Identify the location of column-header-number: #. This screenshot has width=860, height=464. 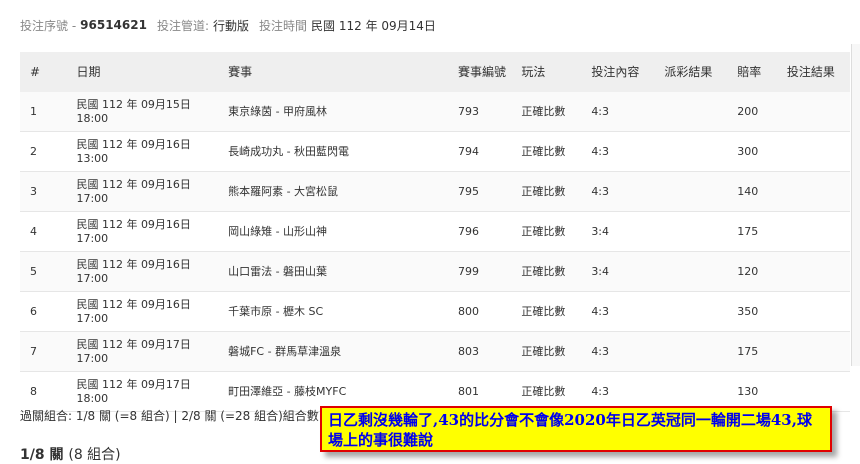
(35, 72).